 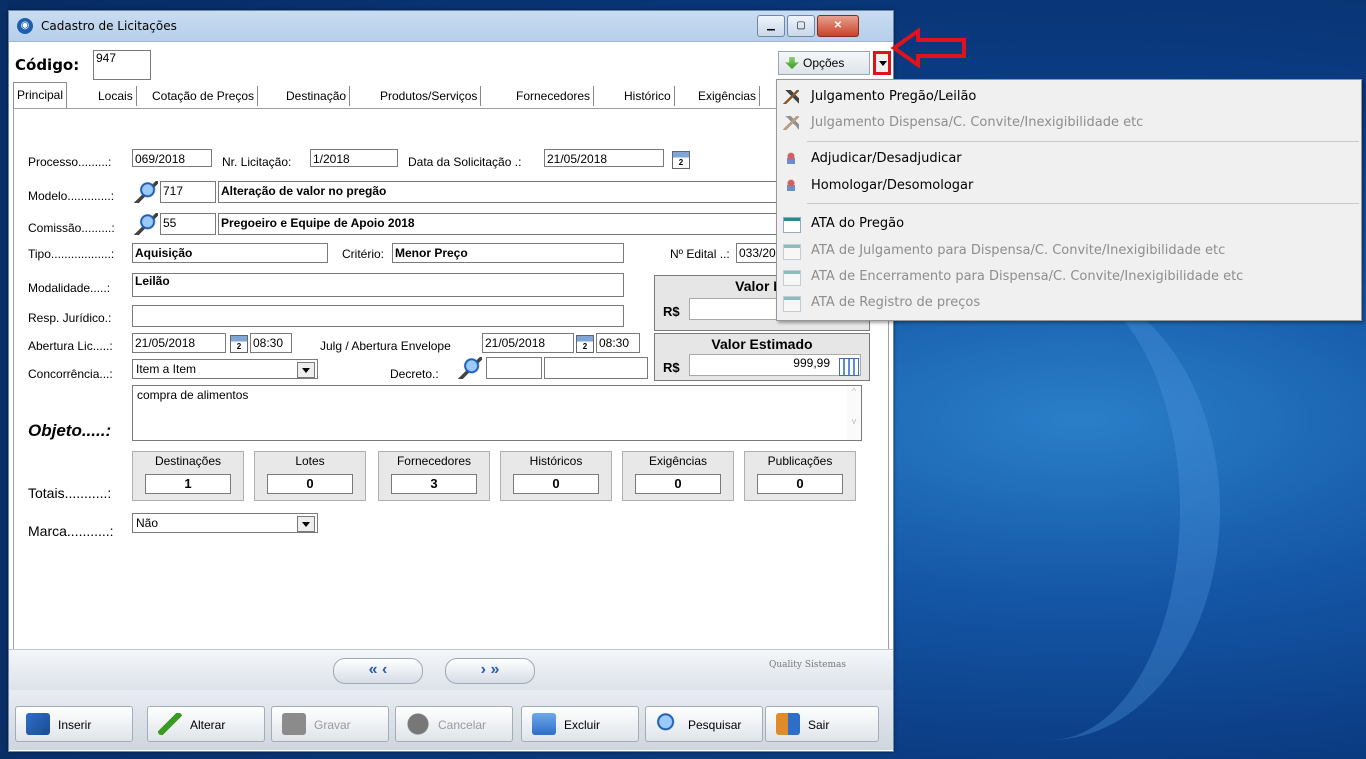 What do you see at coordinates (824, 63) in the screenshot?
I see `opcoes-button: Opções` at bounding box center [824, 63].